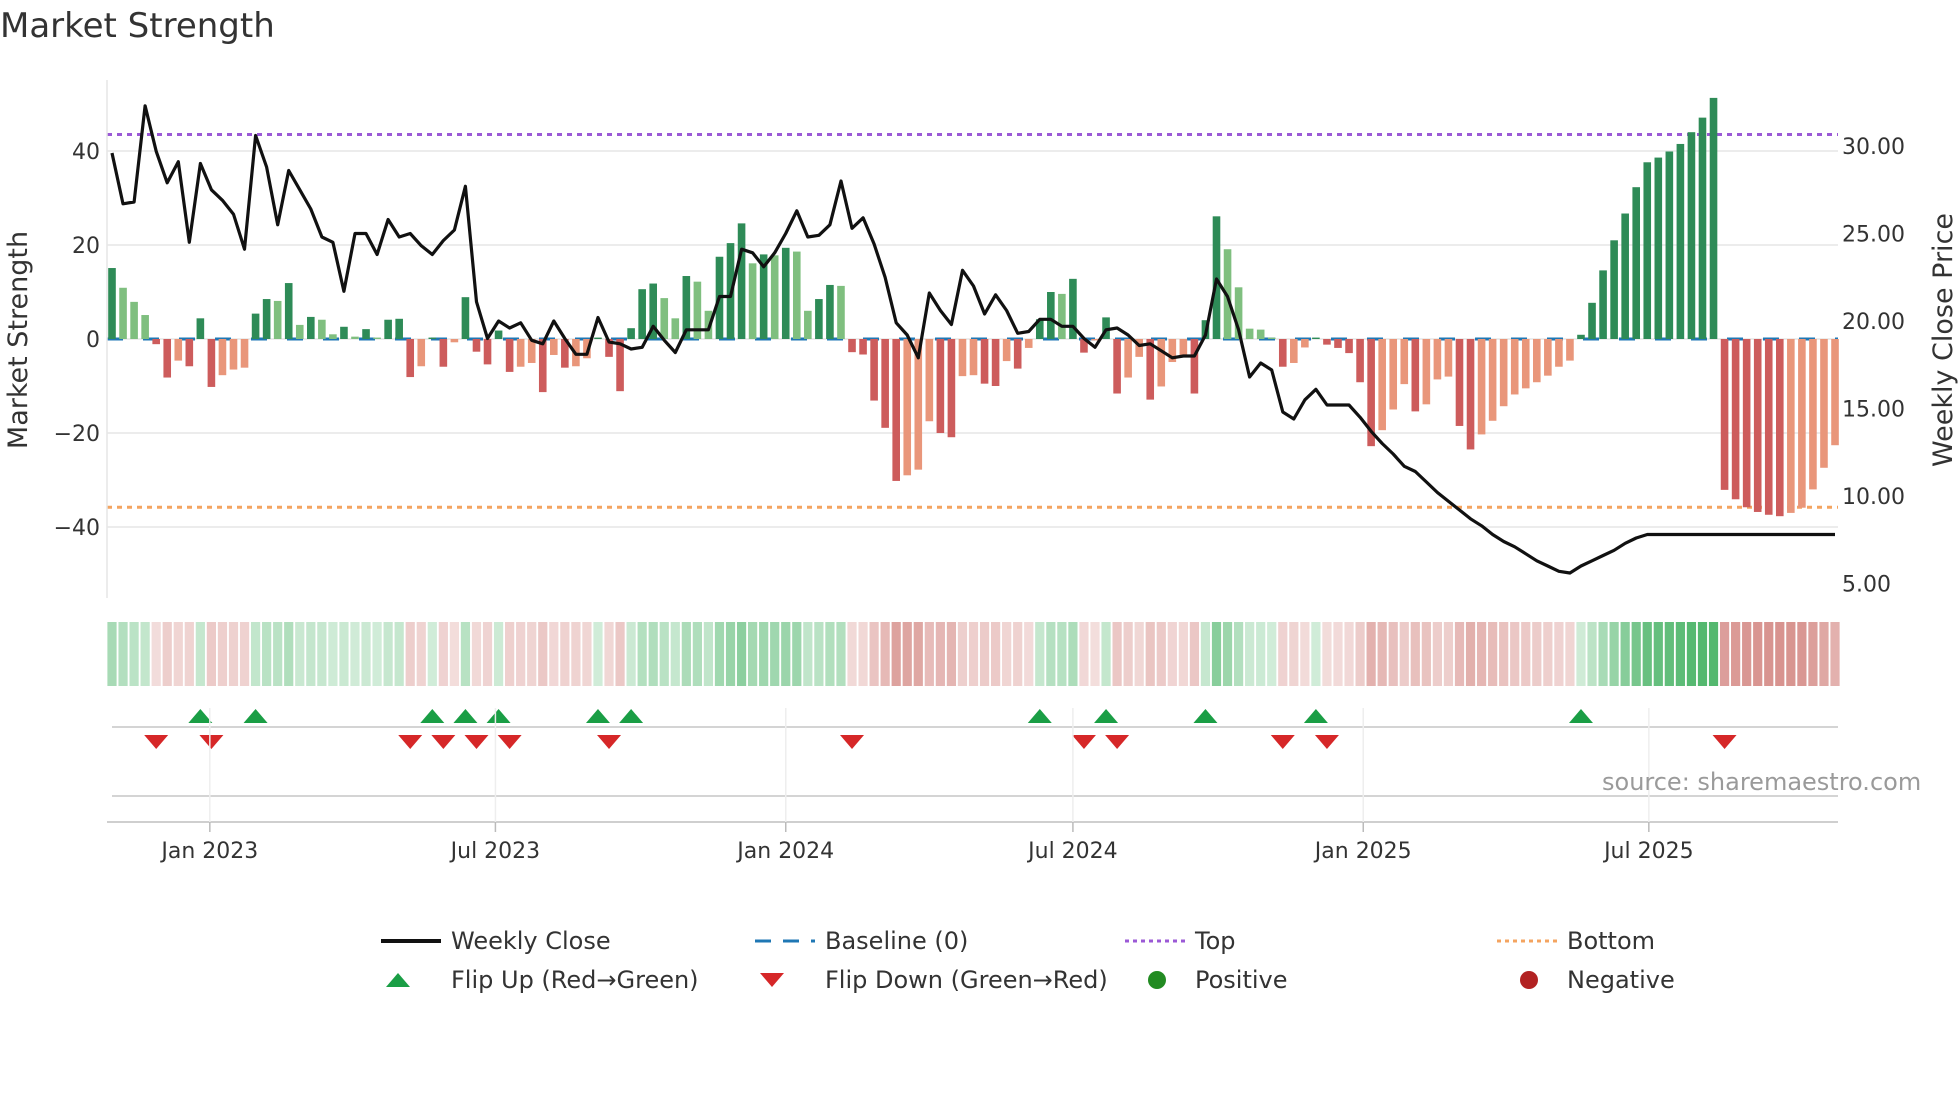  Describe the element at coordinates (1873, 235) in the screenshot. I see `y2-tick-label: 25.00` at that location.